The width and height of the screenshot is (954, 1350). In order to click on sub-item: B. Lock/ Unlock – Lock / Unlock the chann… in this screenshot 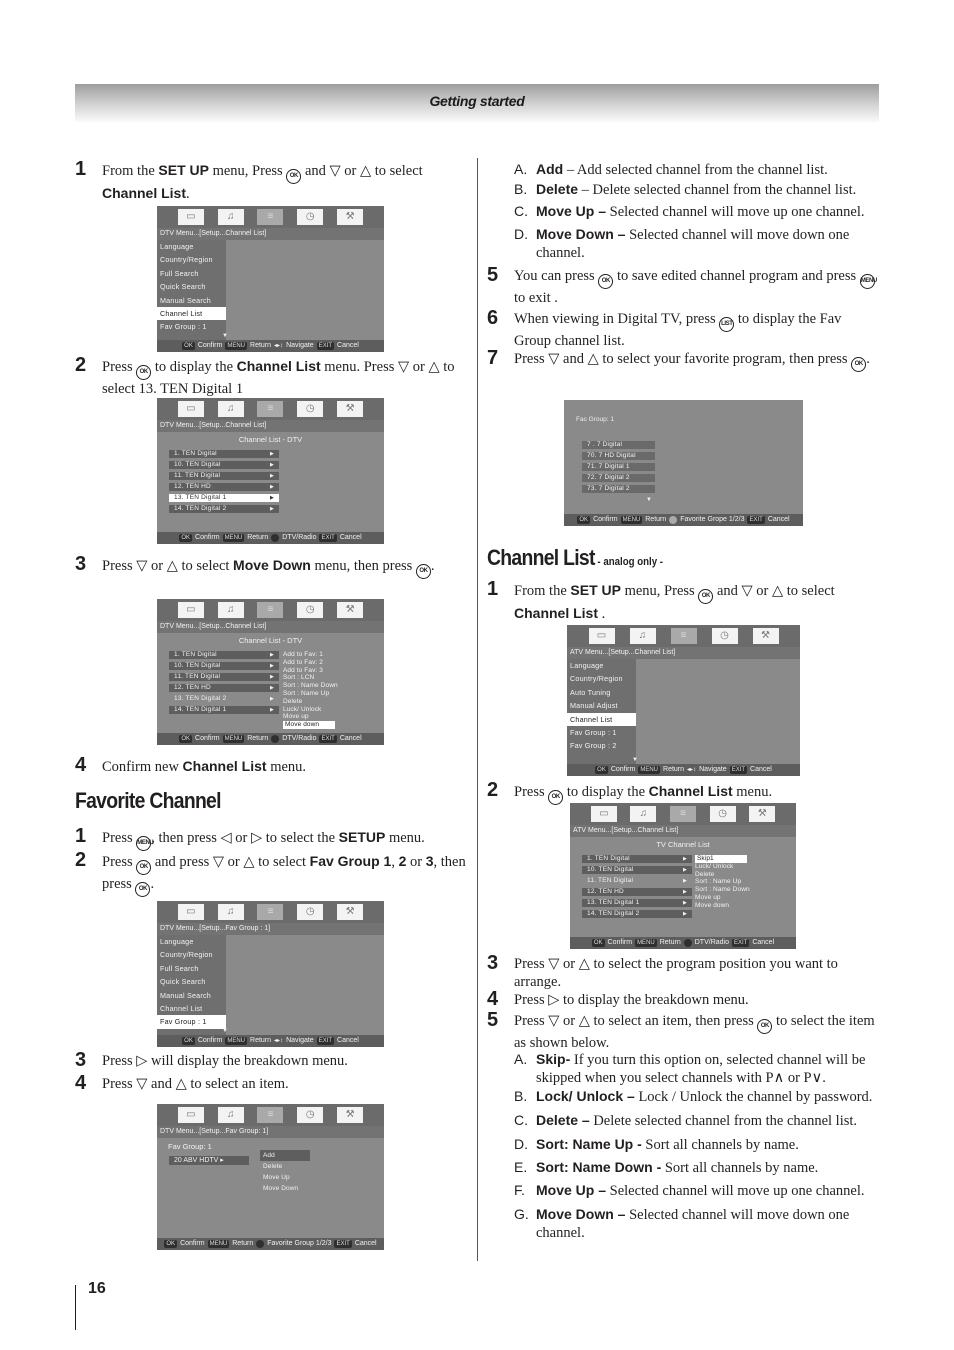, I will do `click(696, 1096)`.